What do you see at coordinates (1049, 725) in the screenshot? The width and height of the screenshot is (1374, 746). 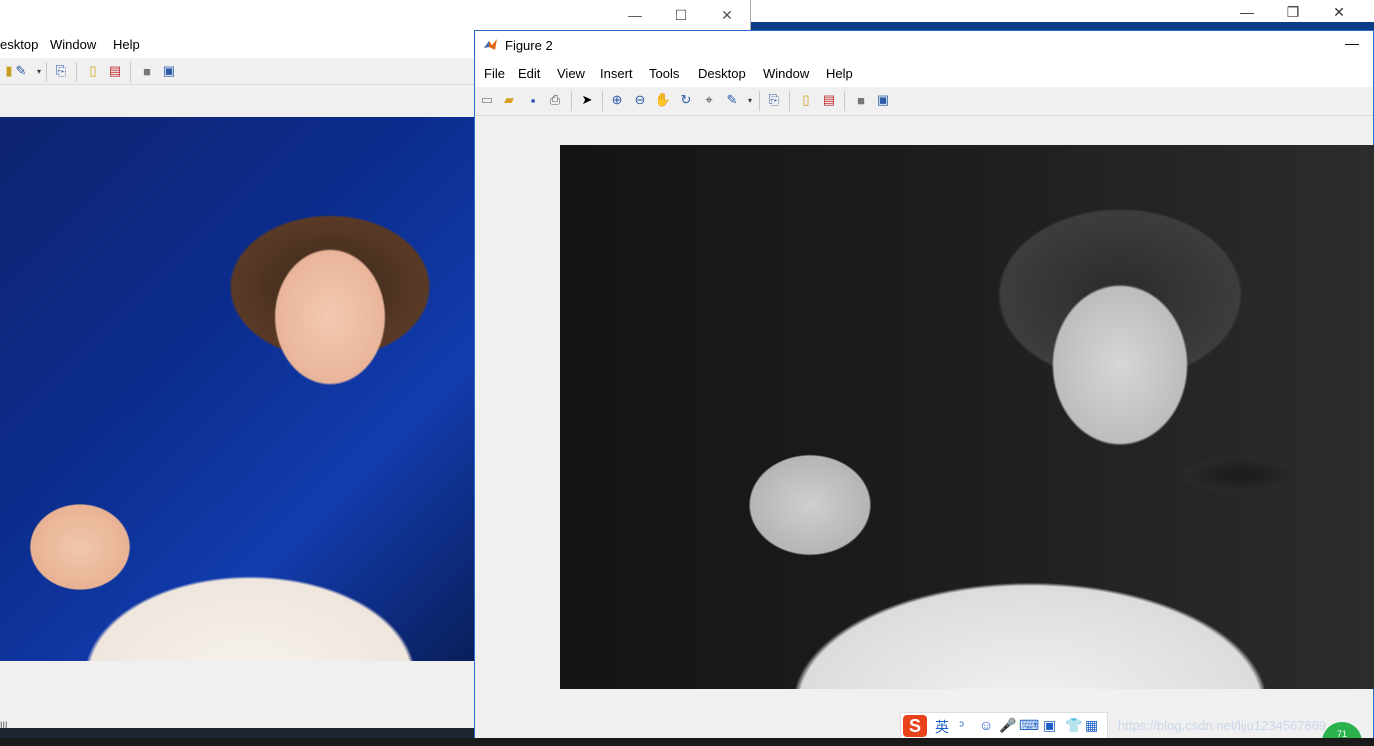 I see `ime-toolbox-icon: ▣` at bounding box center [1049, 725].